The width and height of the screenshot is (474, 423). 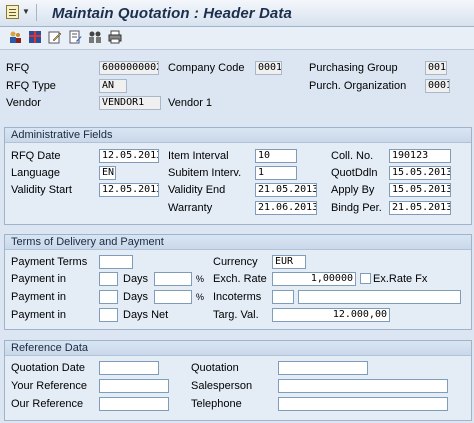 I want to click on quot-deadline-field: 15.05.2013, so click(x=420, y=173).